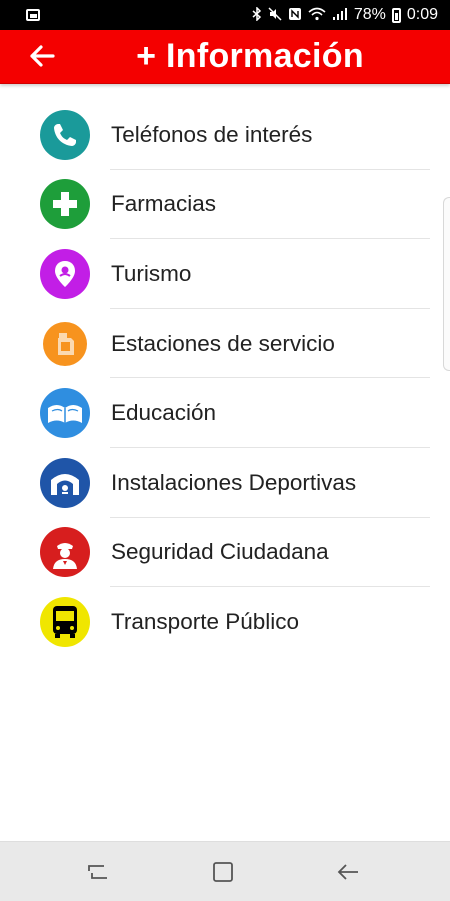  I want to click on status-right: 78% 0:09, so click(345, 14).